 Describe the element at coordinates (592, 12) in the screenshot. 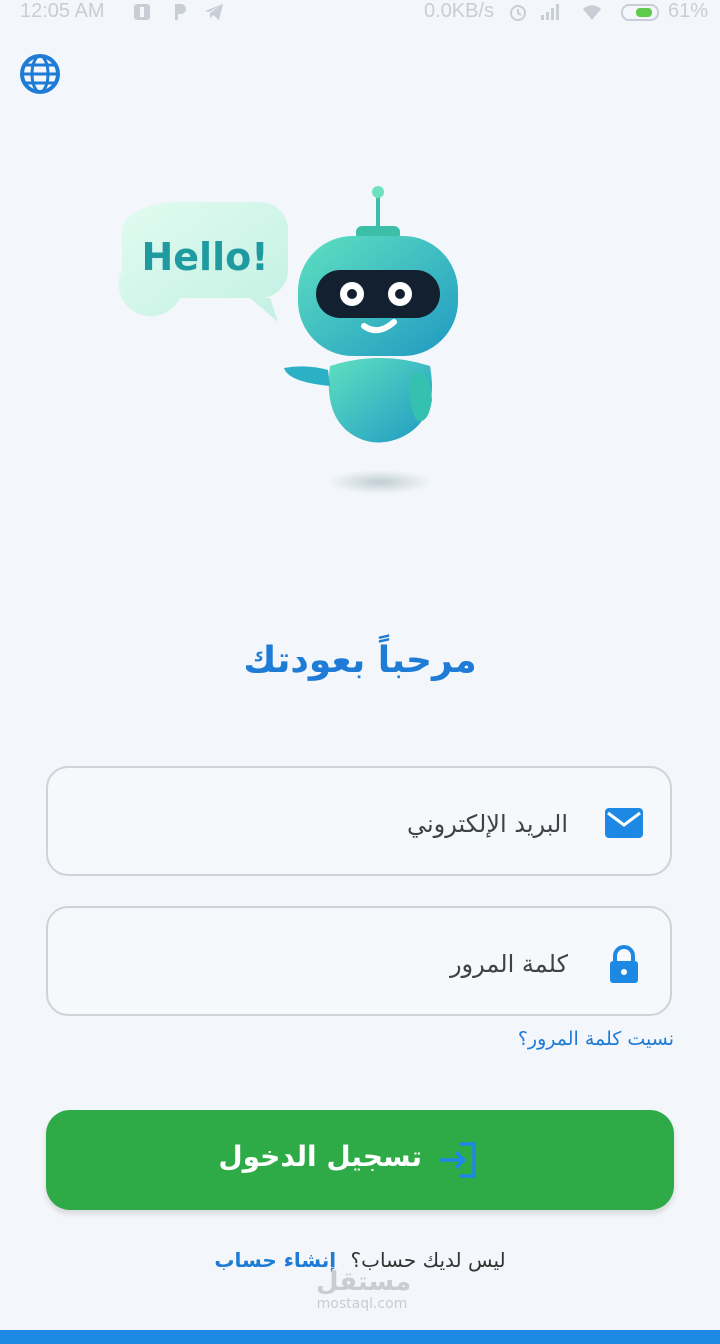

I see `wifi-icon` at that location.